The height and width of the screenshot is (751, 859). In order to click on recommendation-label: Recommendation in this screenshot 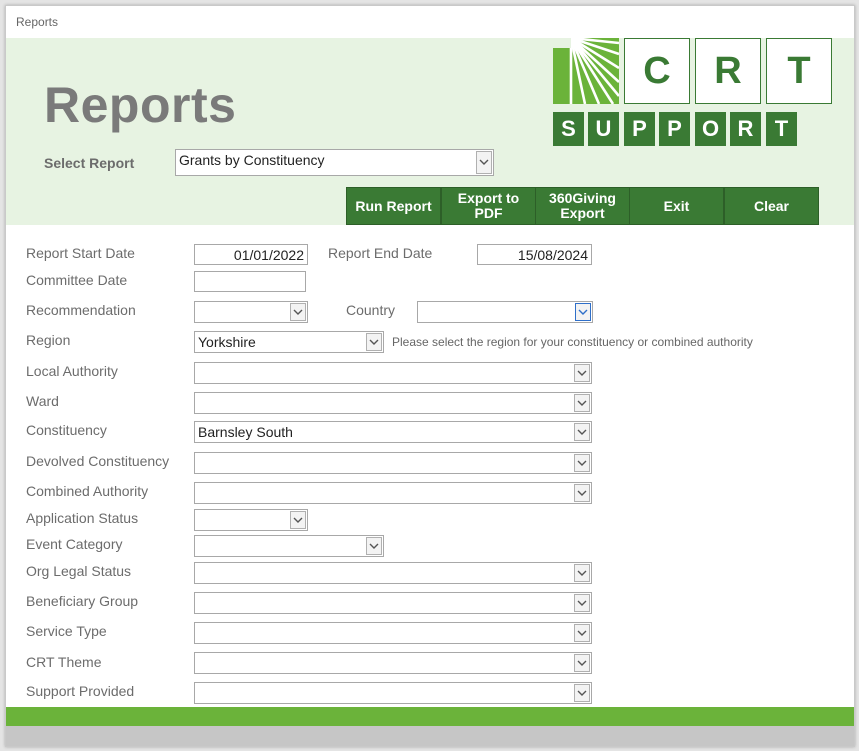, I will do `click(81, 310)`.